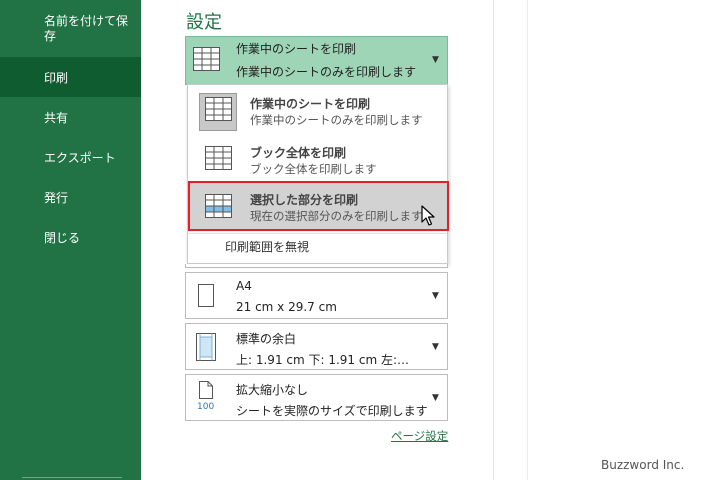  What do you see at coordinates (332, 411) in the screenshot?
I see `scaling-subtitle: シートを実際のサイズで印刷します` at bounding box center [332, 411].